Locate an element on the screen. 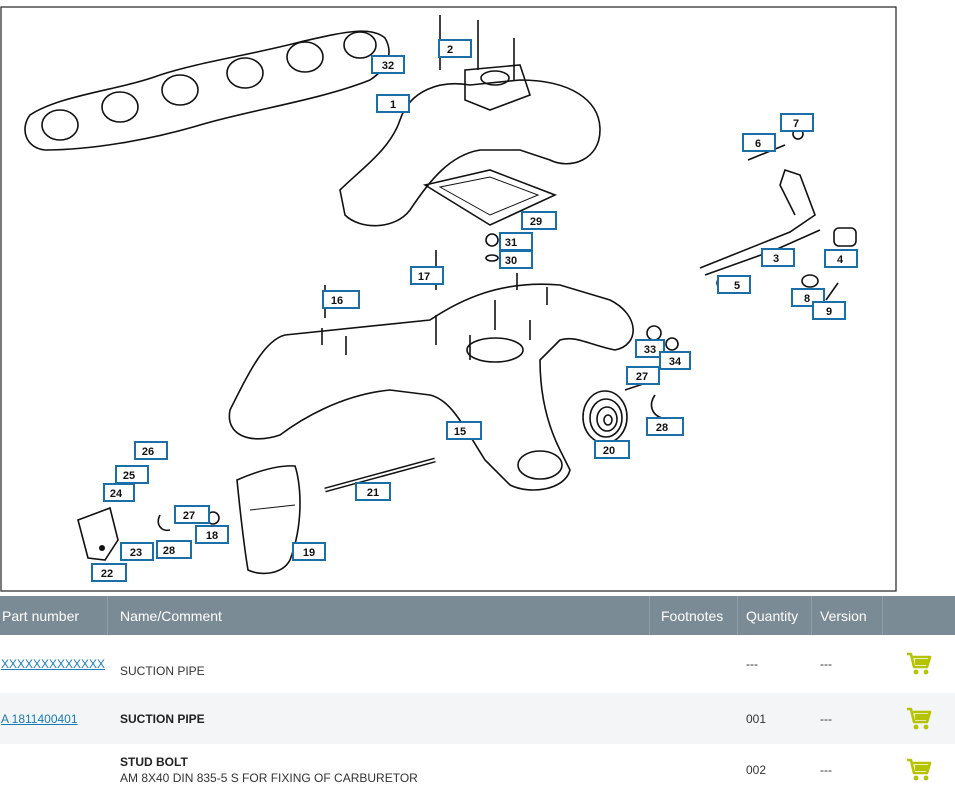 The image size is (955, 789). header-cart is located at coordinates (919, 615).